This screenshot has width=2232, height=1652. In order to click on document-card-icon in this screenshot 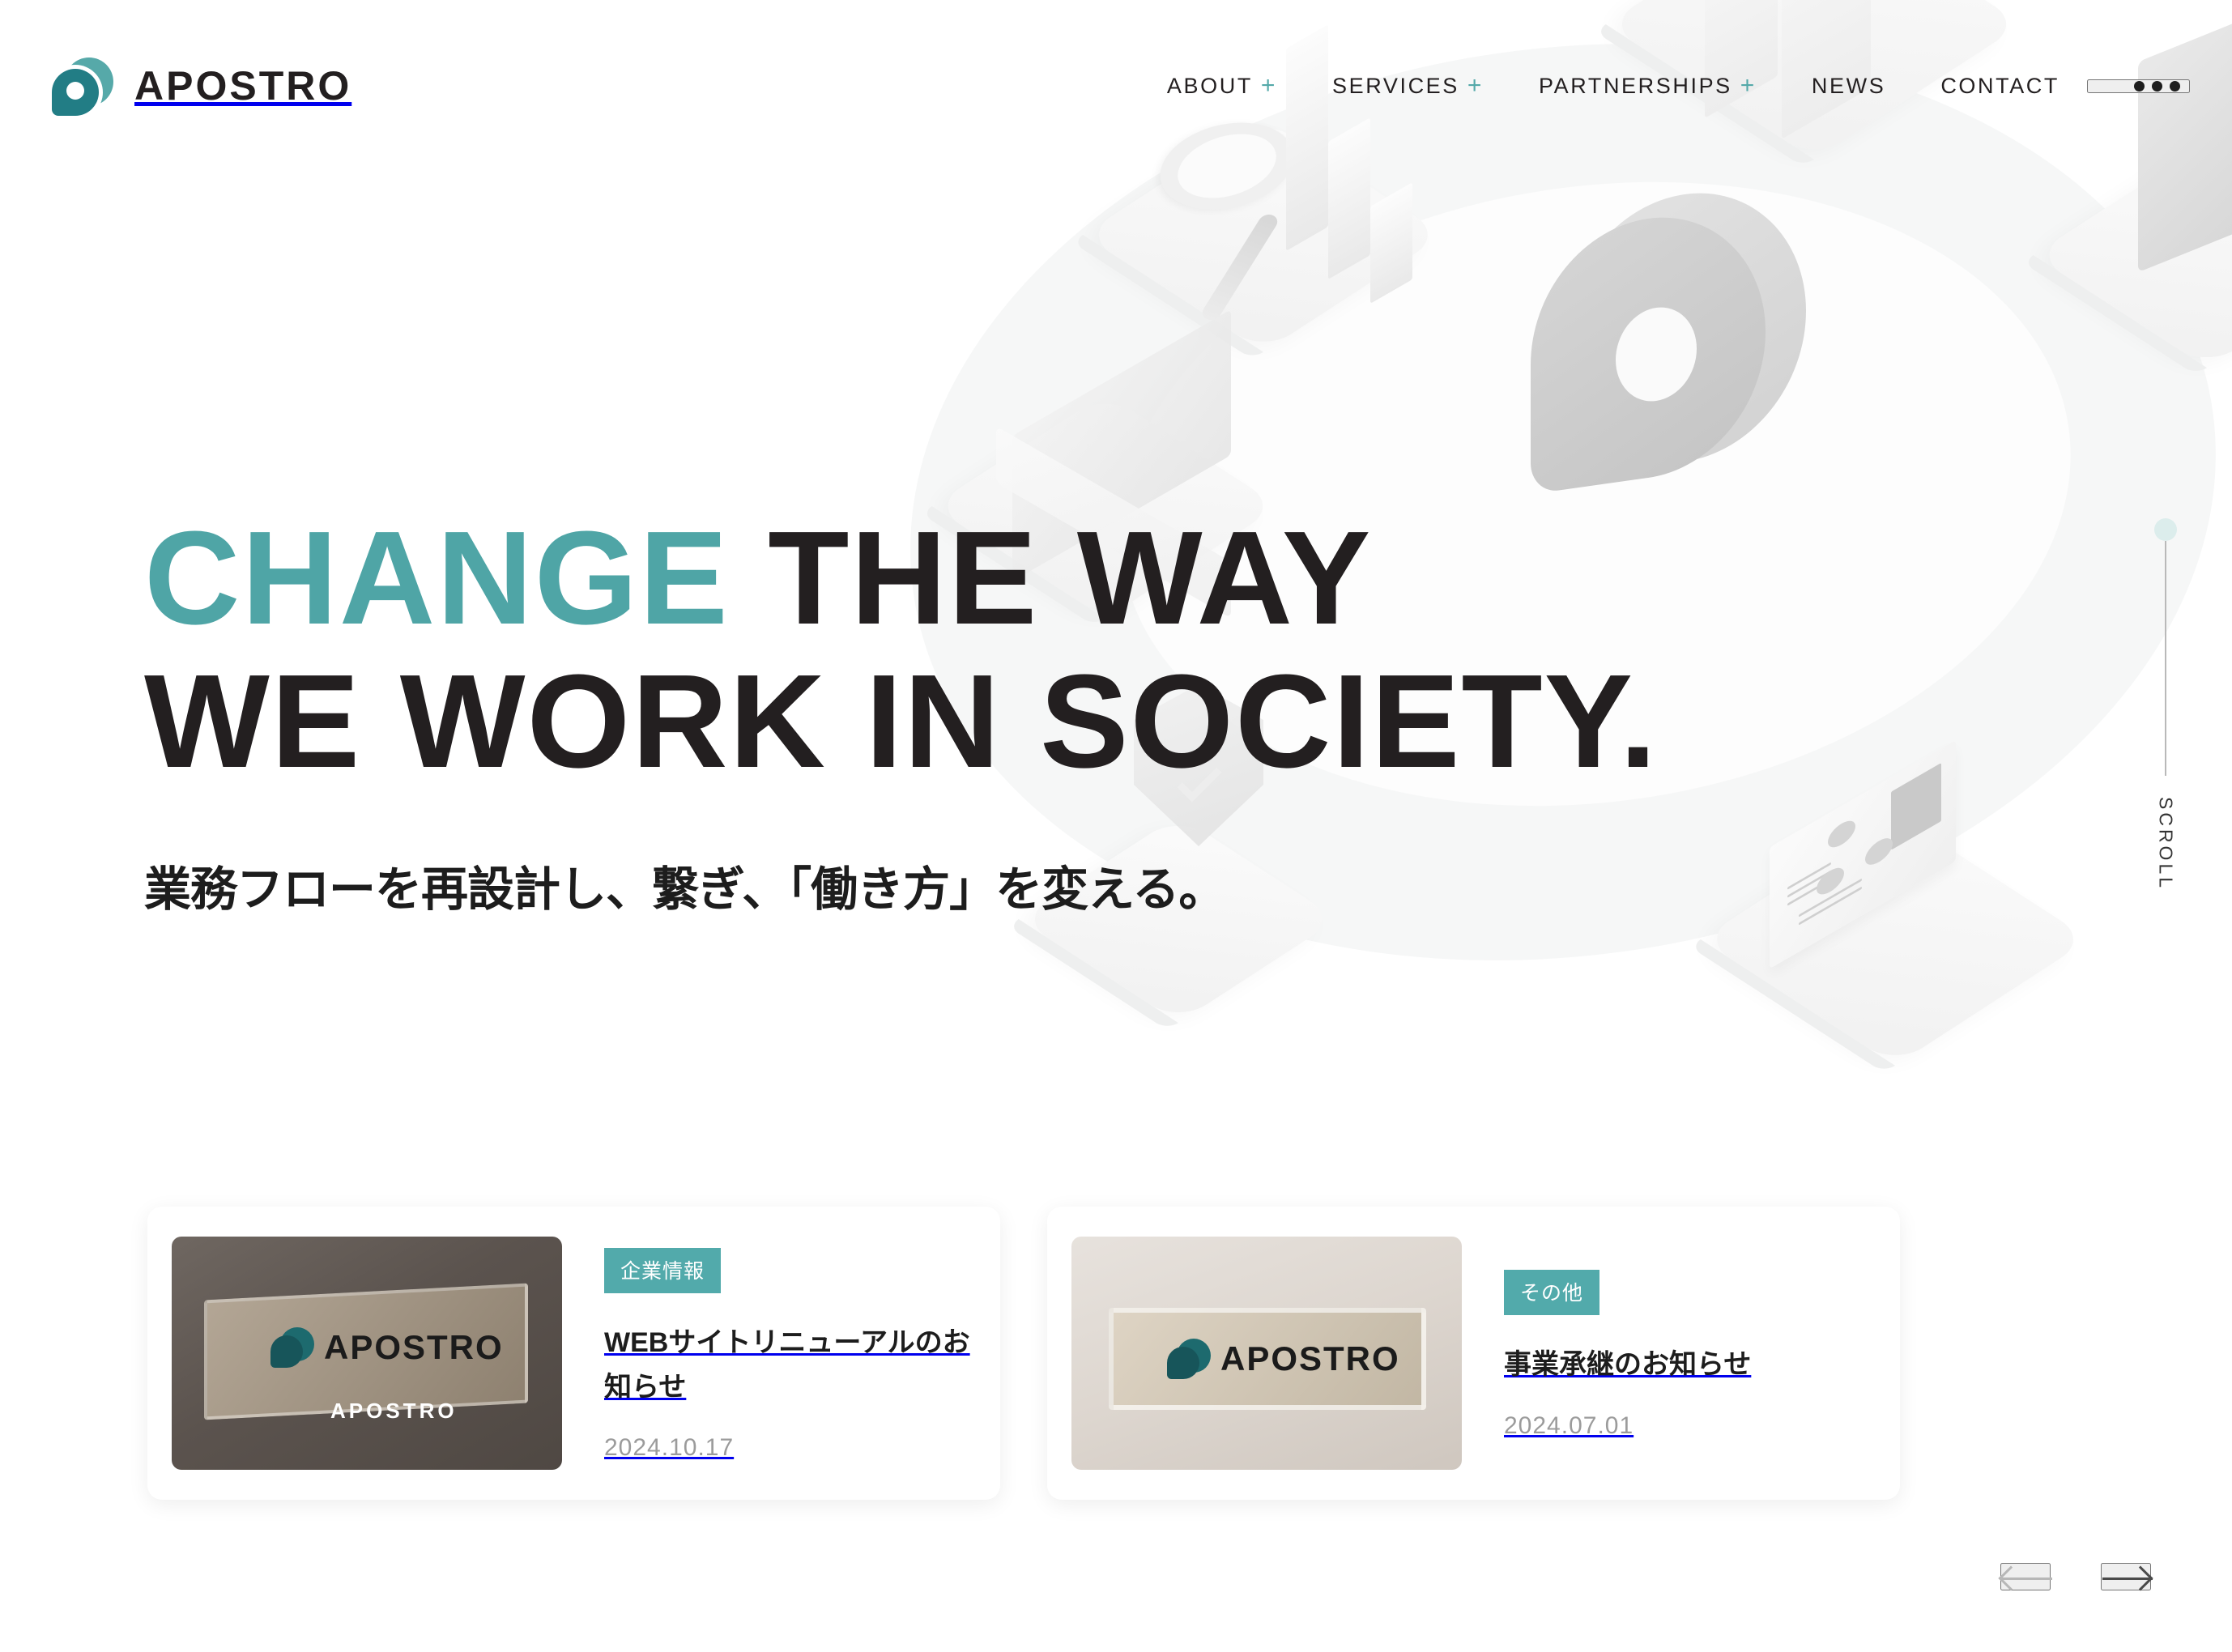, I will do `click(1863, 854)`.